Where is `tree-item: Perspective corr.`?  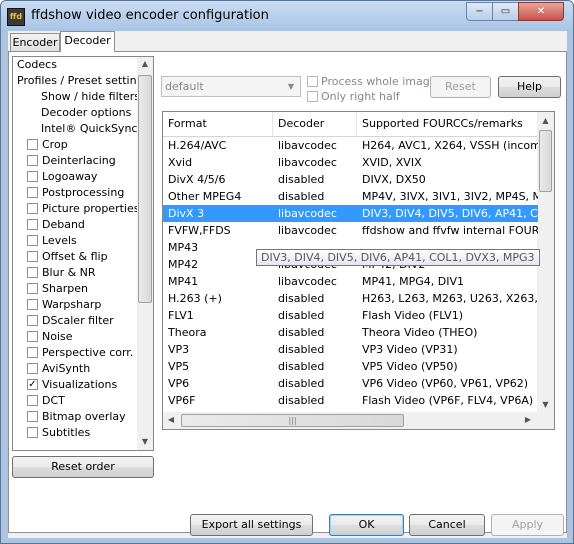 tree-item: Perspective corr. is located at coordinates (80, 353).